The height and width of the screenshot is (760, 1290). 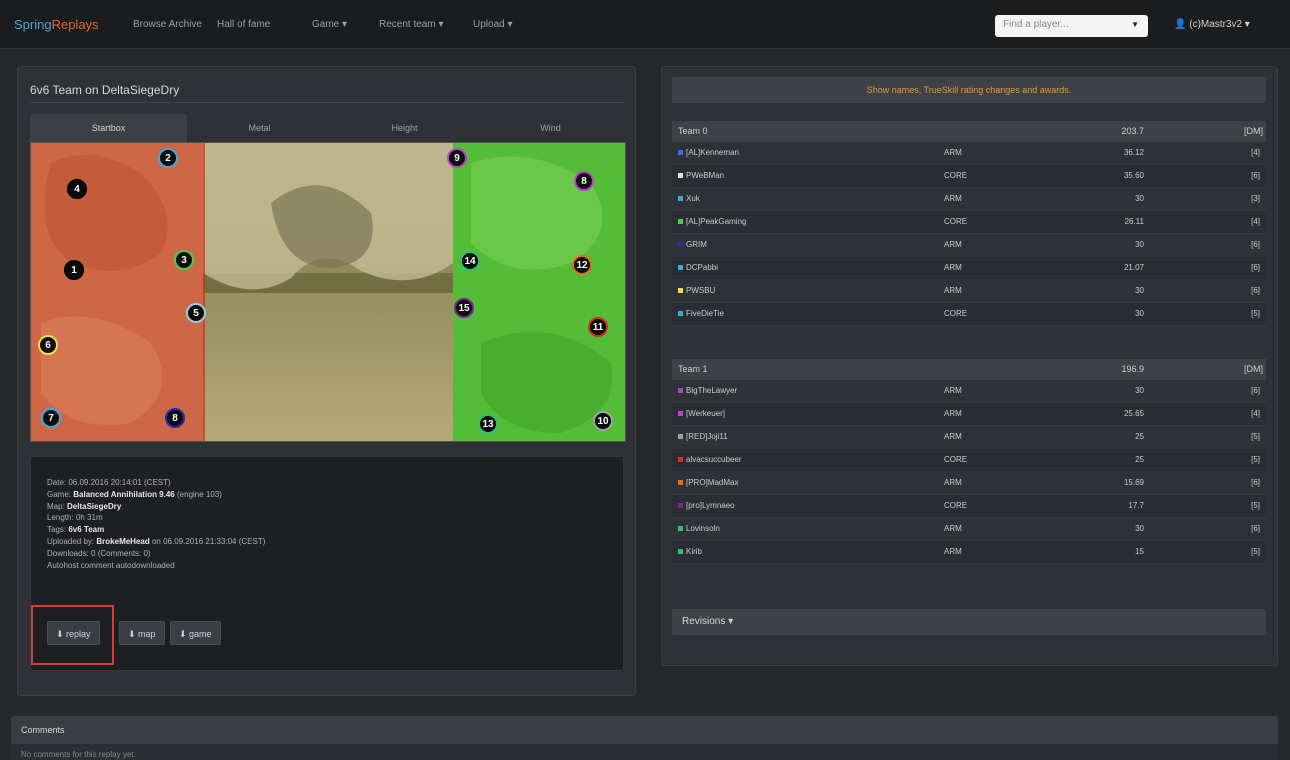 What do you see at coordinates (124, 494) in the screenshot?
I see `info-game-value: Balanced Annihilation 9.46` at bounding box center [124, 494].